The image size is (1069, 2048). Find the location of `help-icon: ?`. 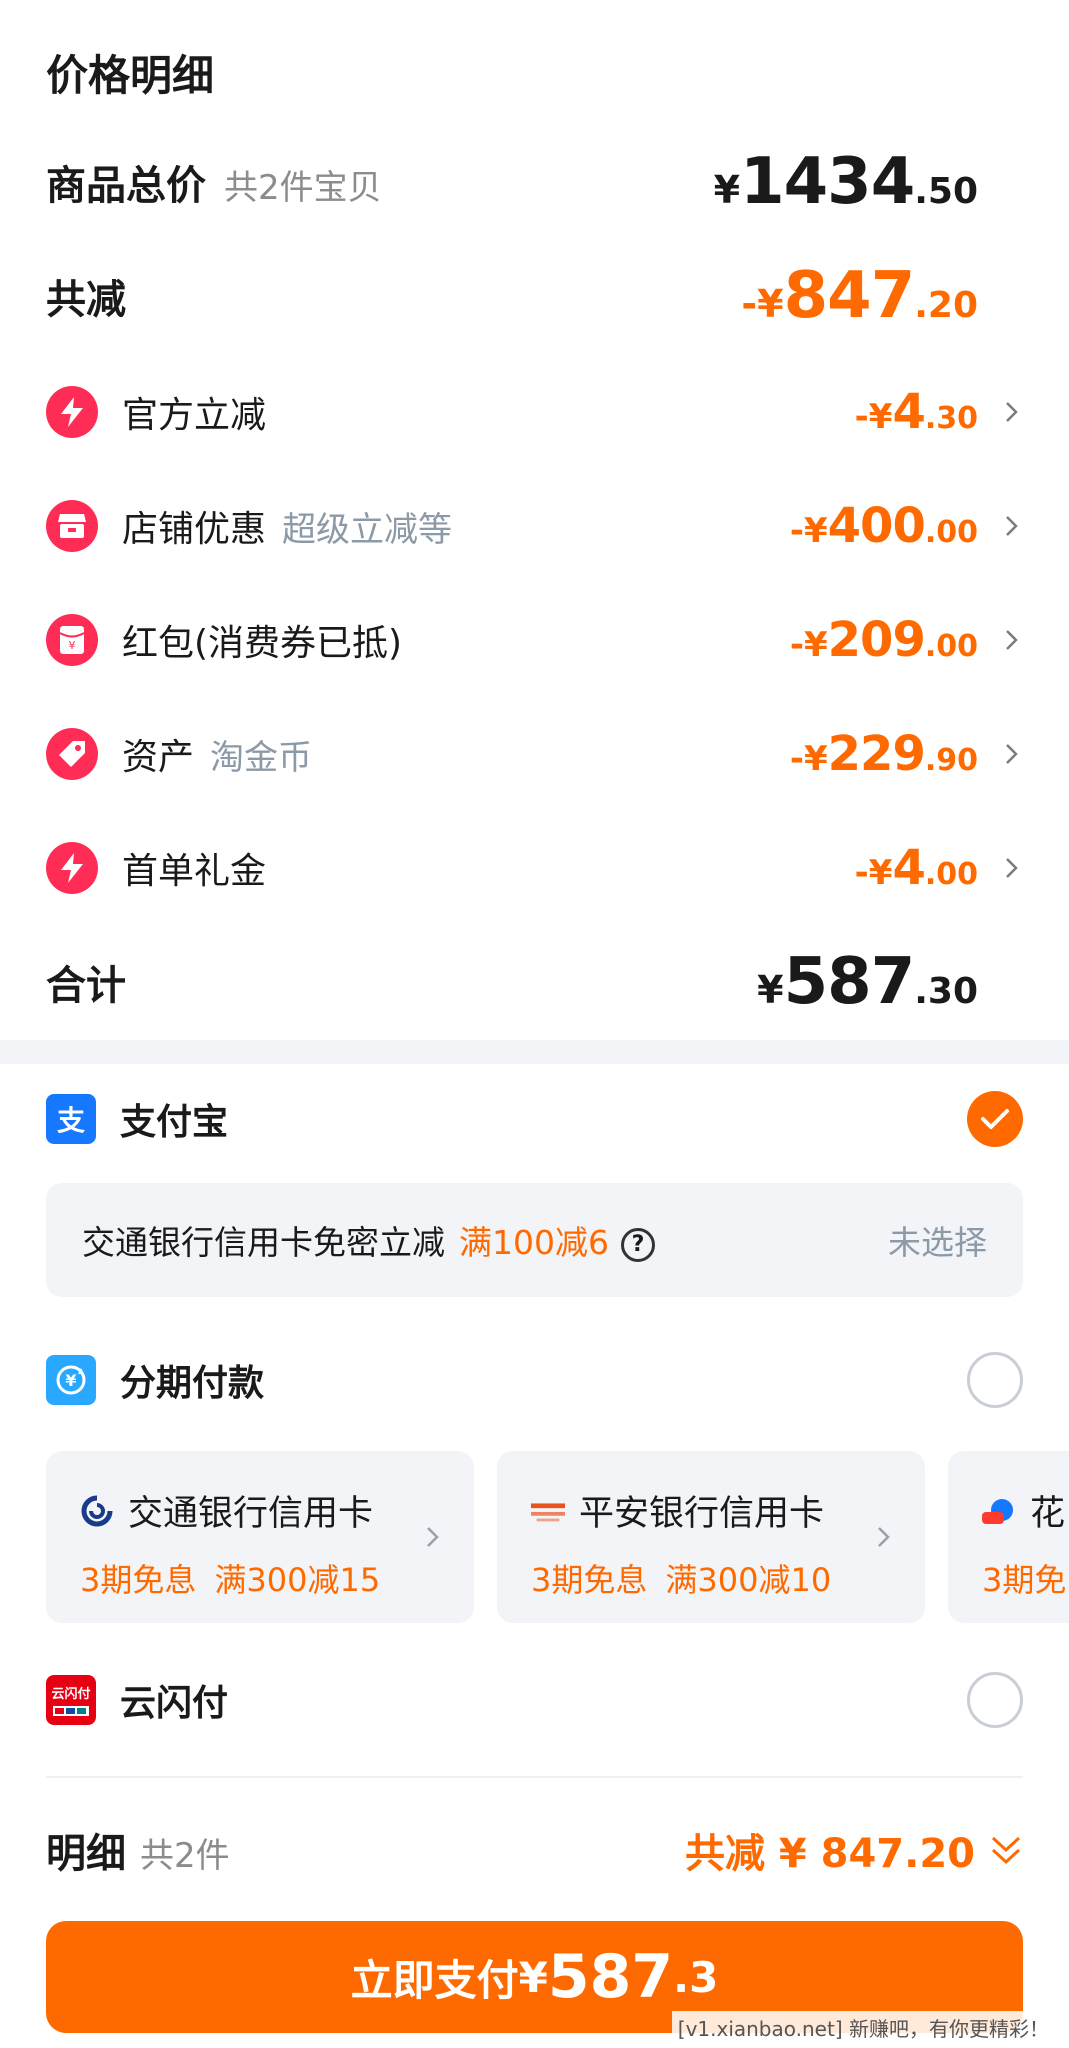

help-icon: ? is located at coordinates (637, 1244).